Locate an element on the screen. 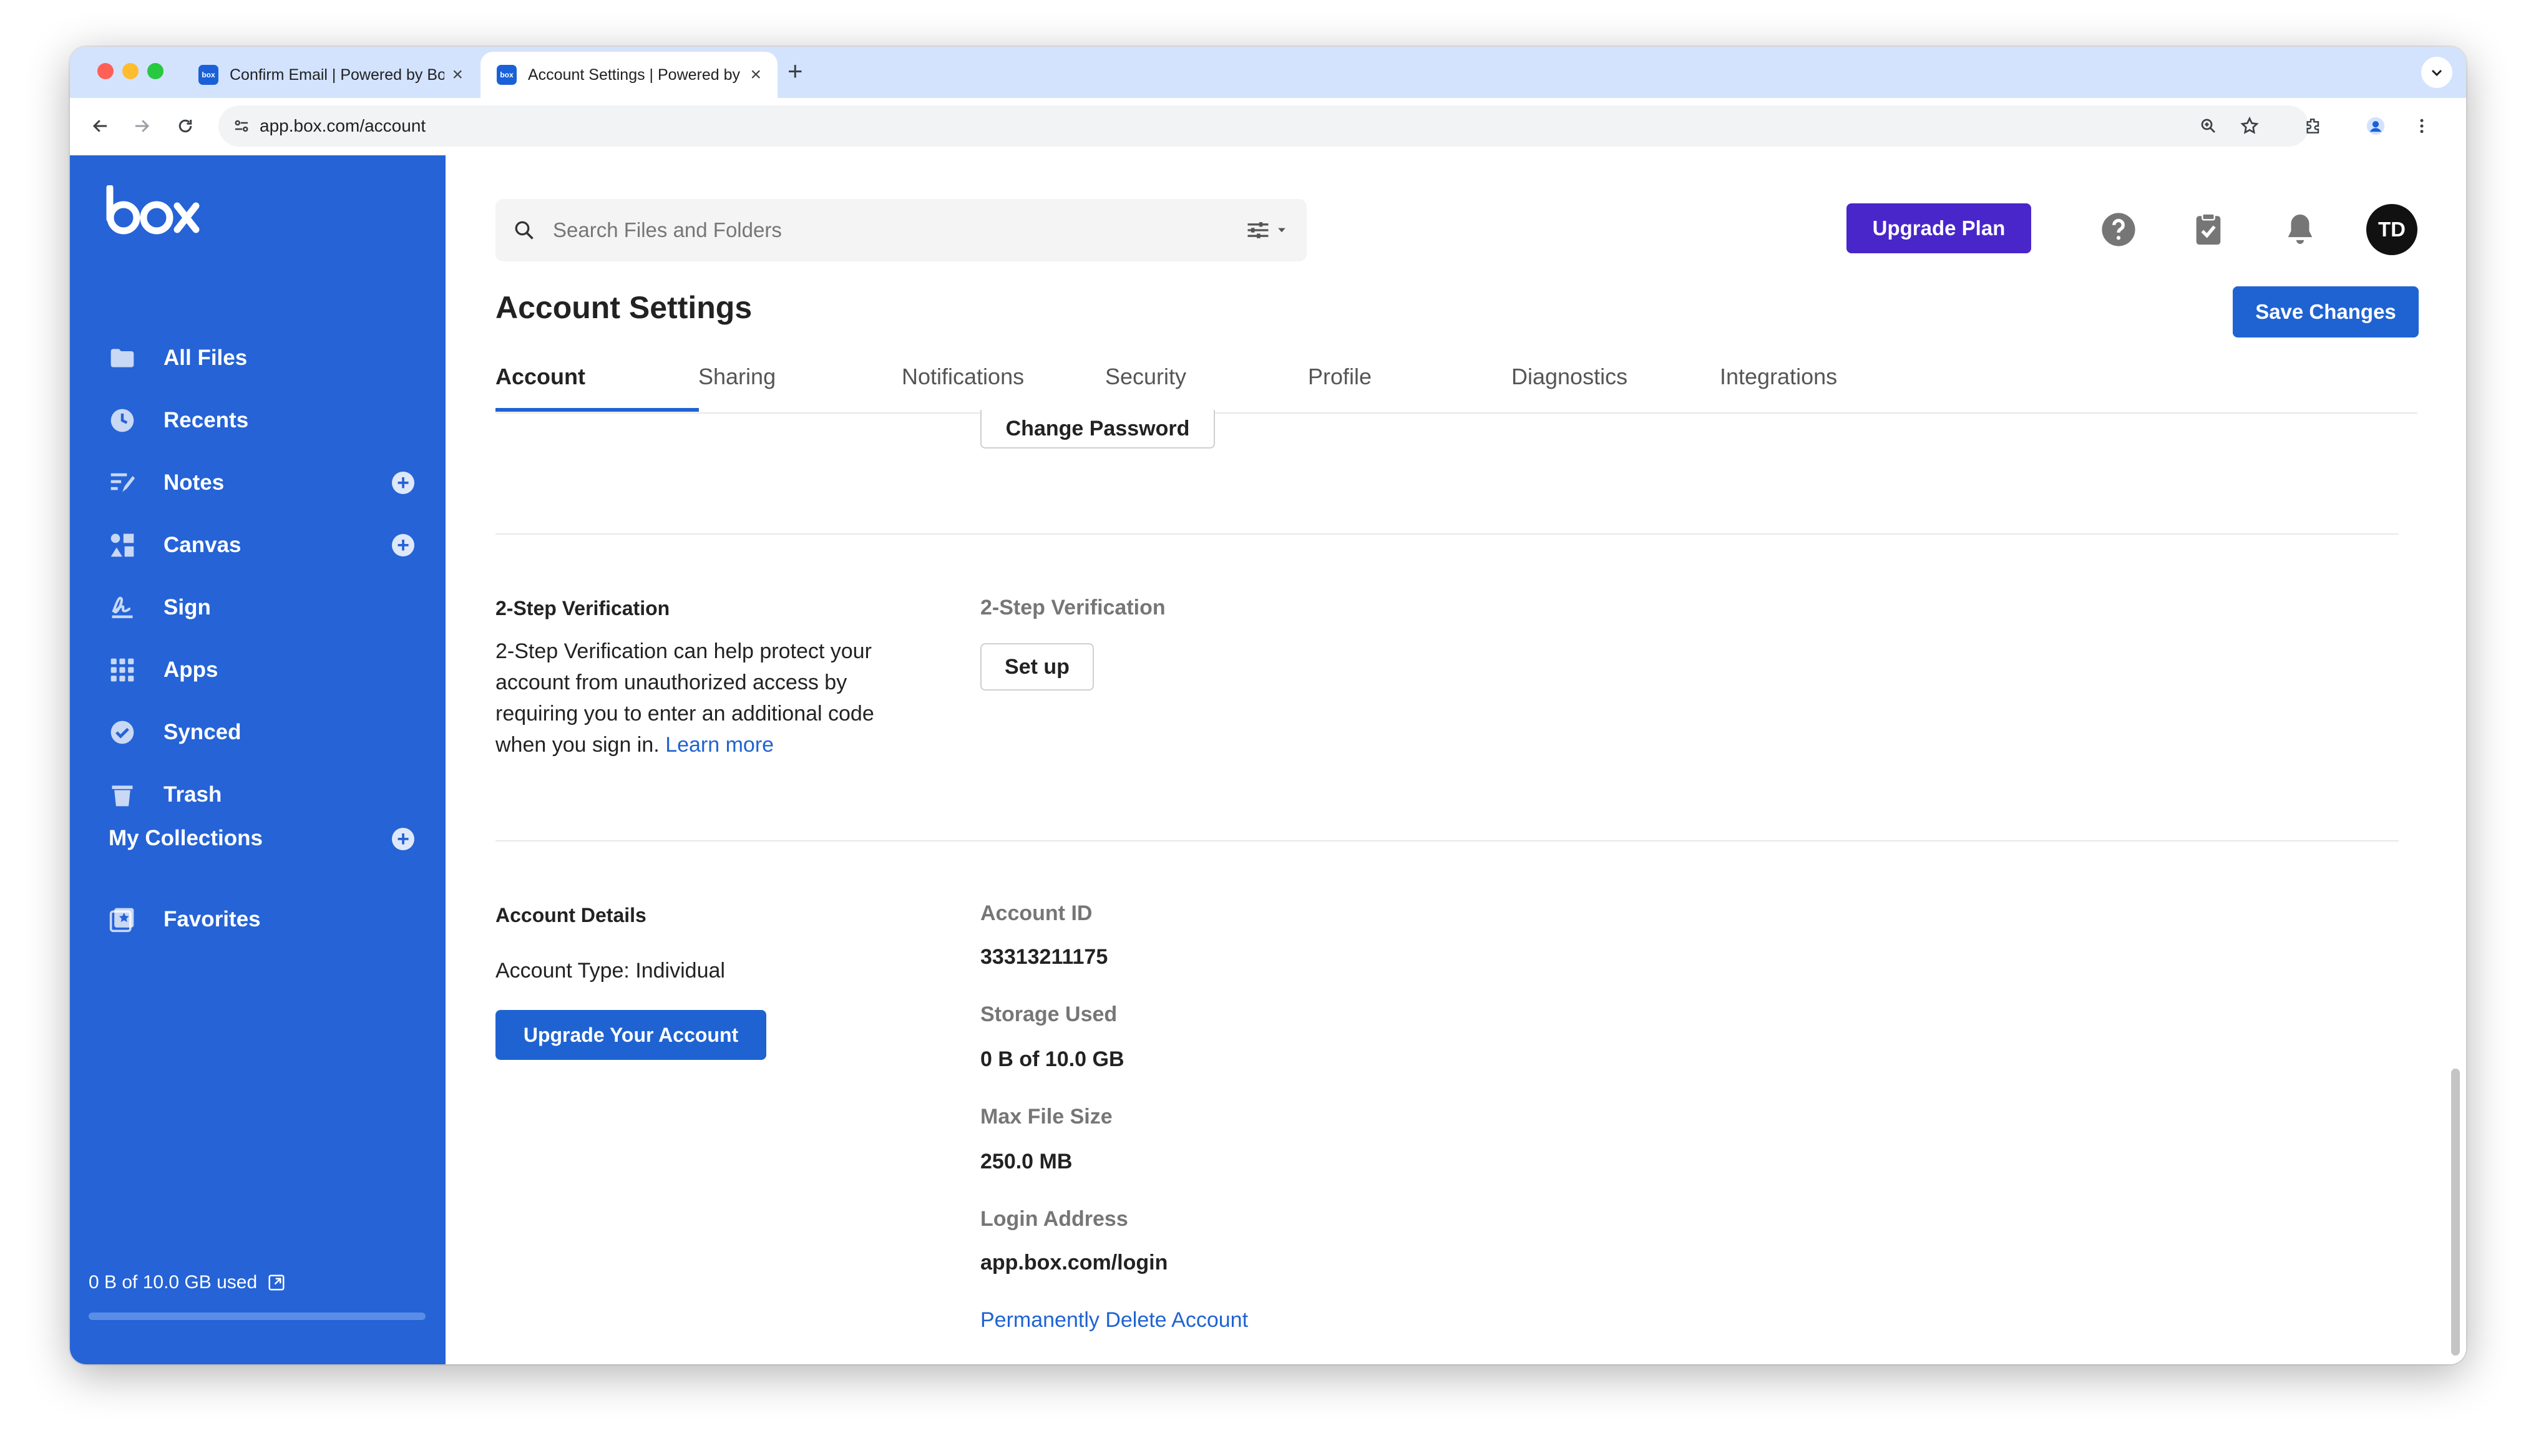  url-text: app.box.com/account is located at coordinates (343, 126).